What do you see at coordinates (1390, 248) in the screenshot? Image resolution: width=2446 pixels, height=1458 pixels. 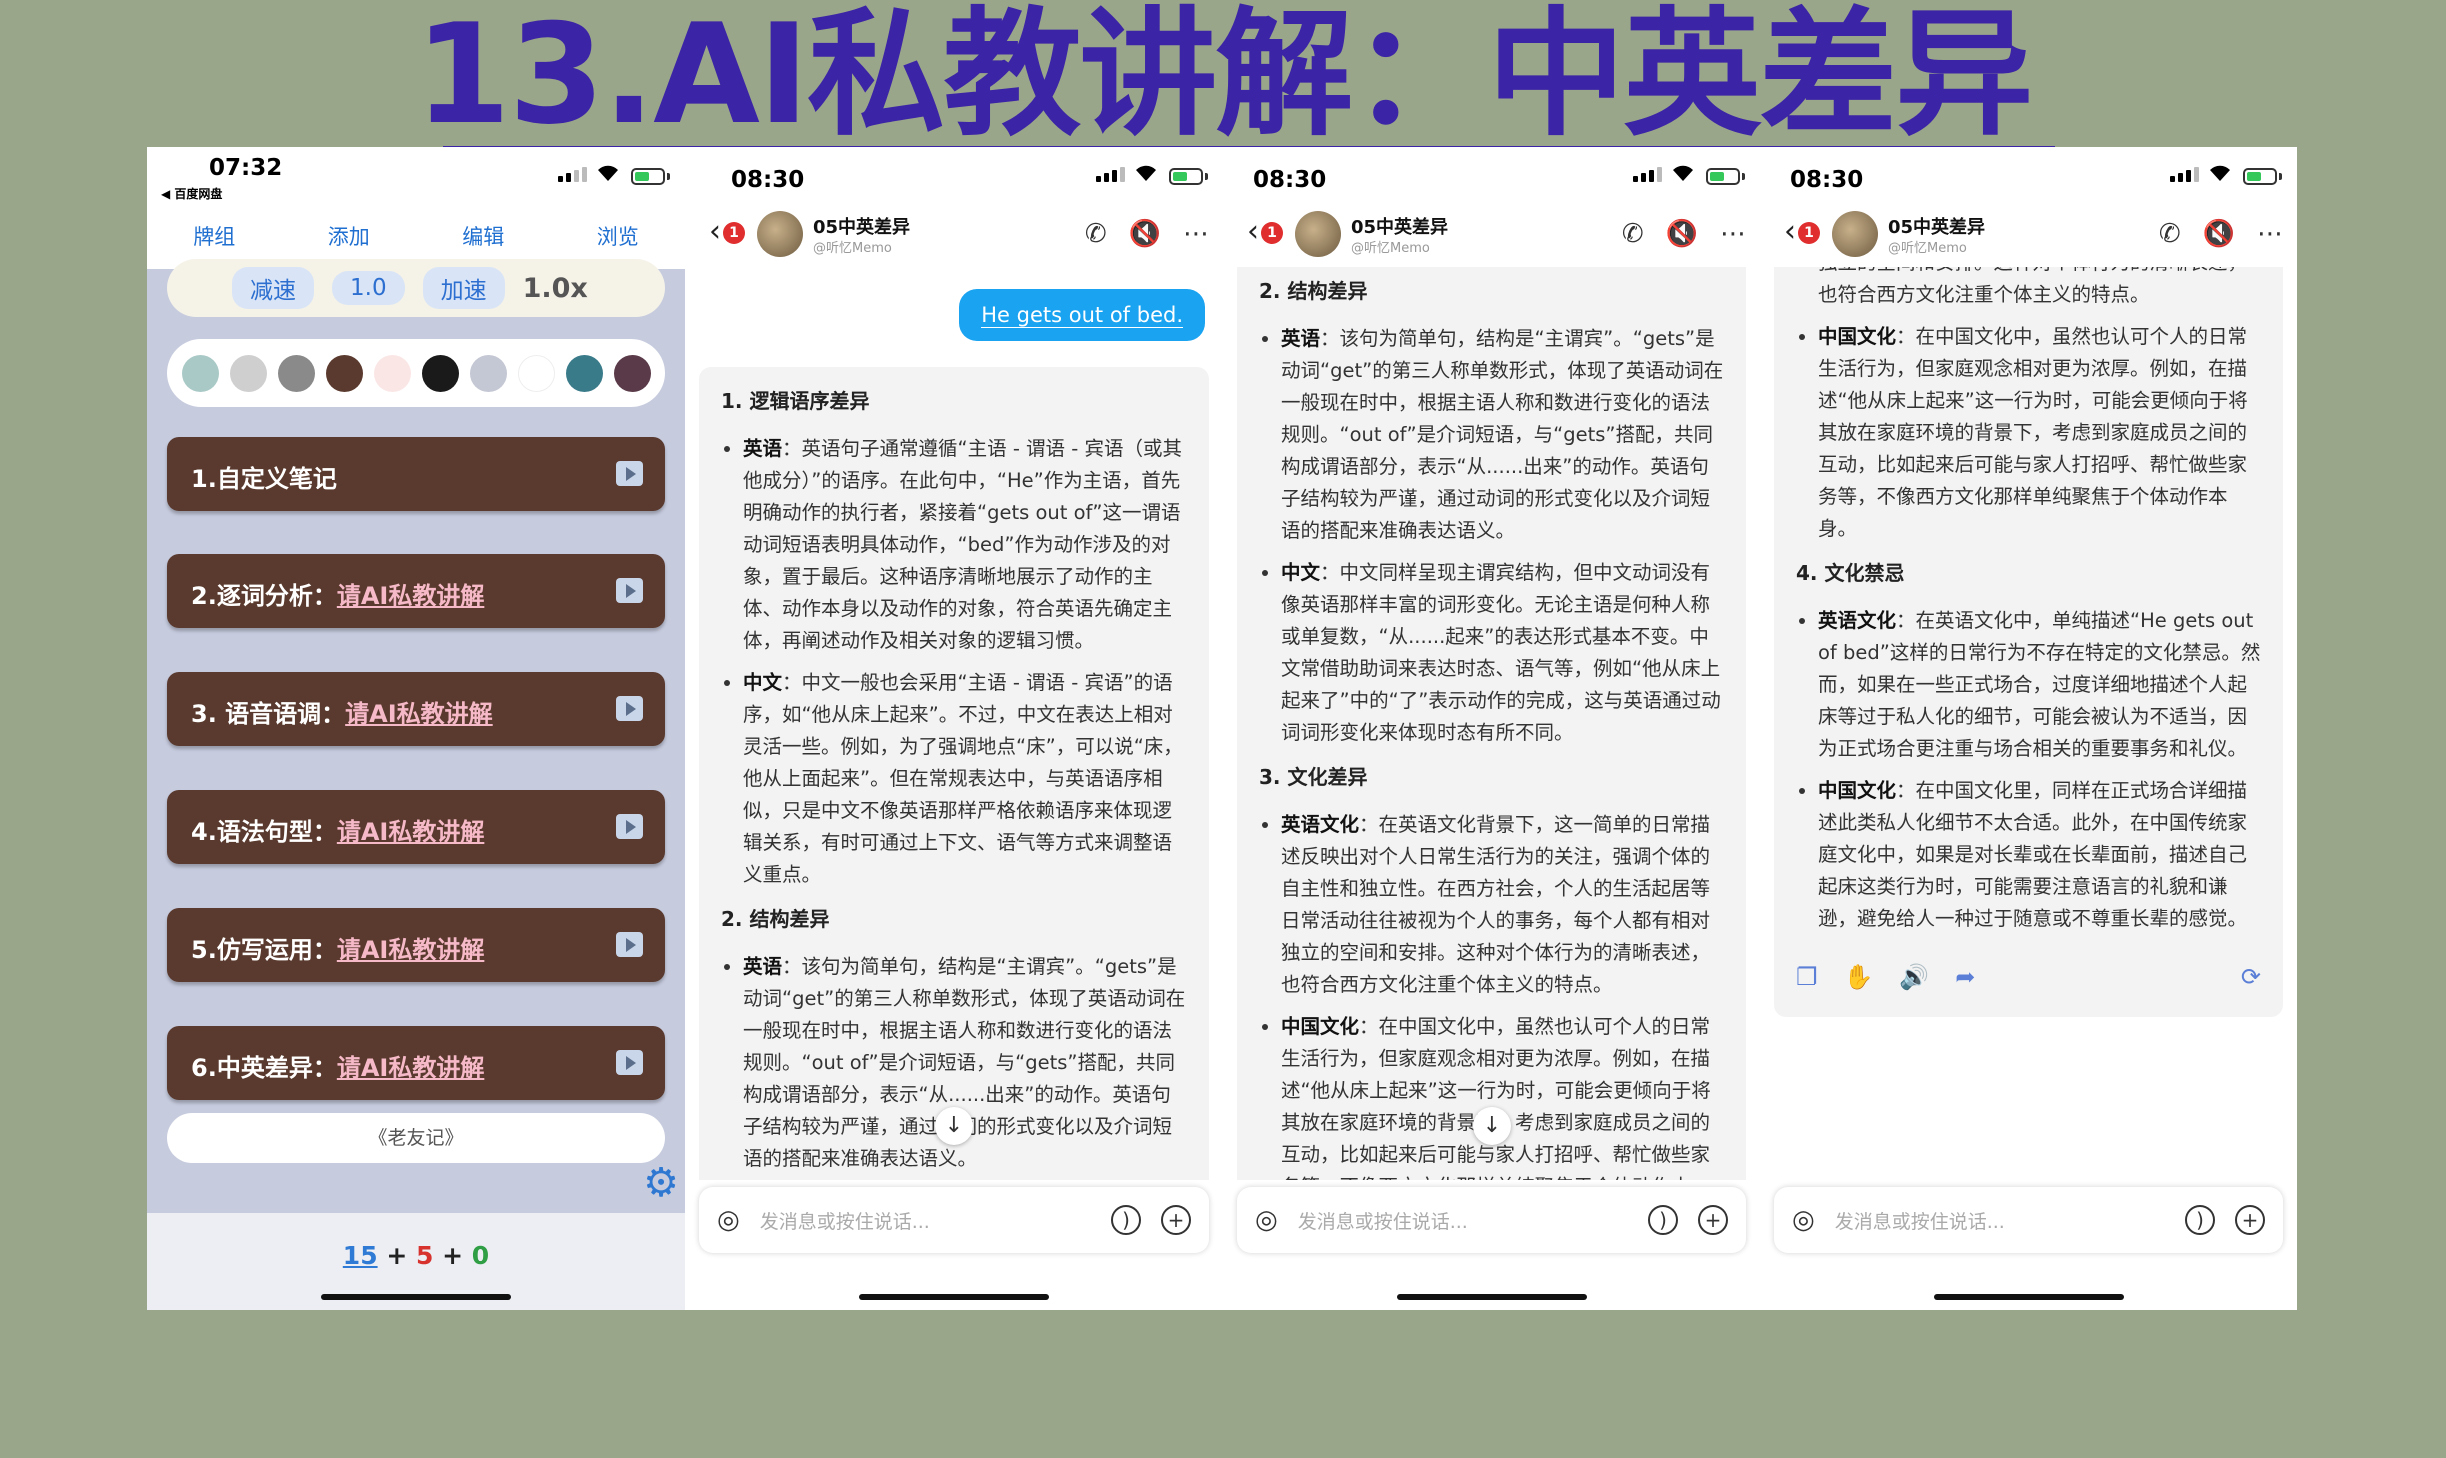 I see `chat-handle: @听忆Memo` at bounding box center [1390, 248].